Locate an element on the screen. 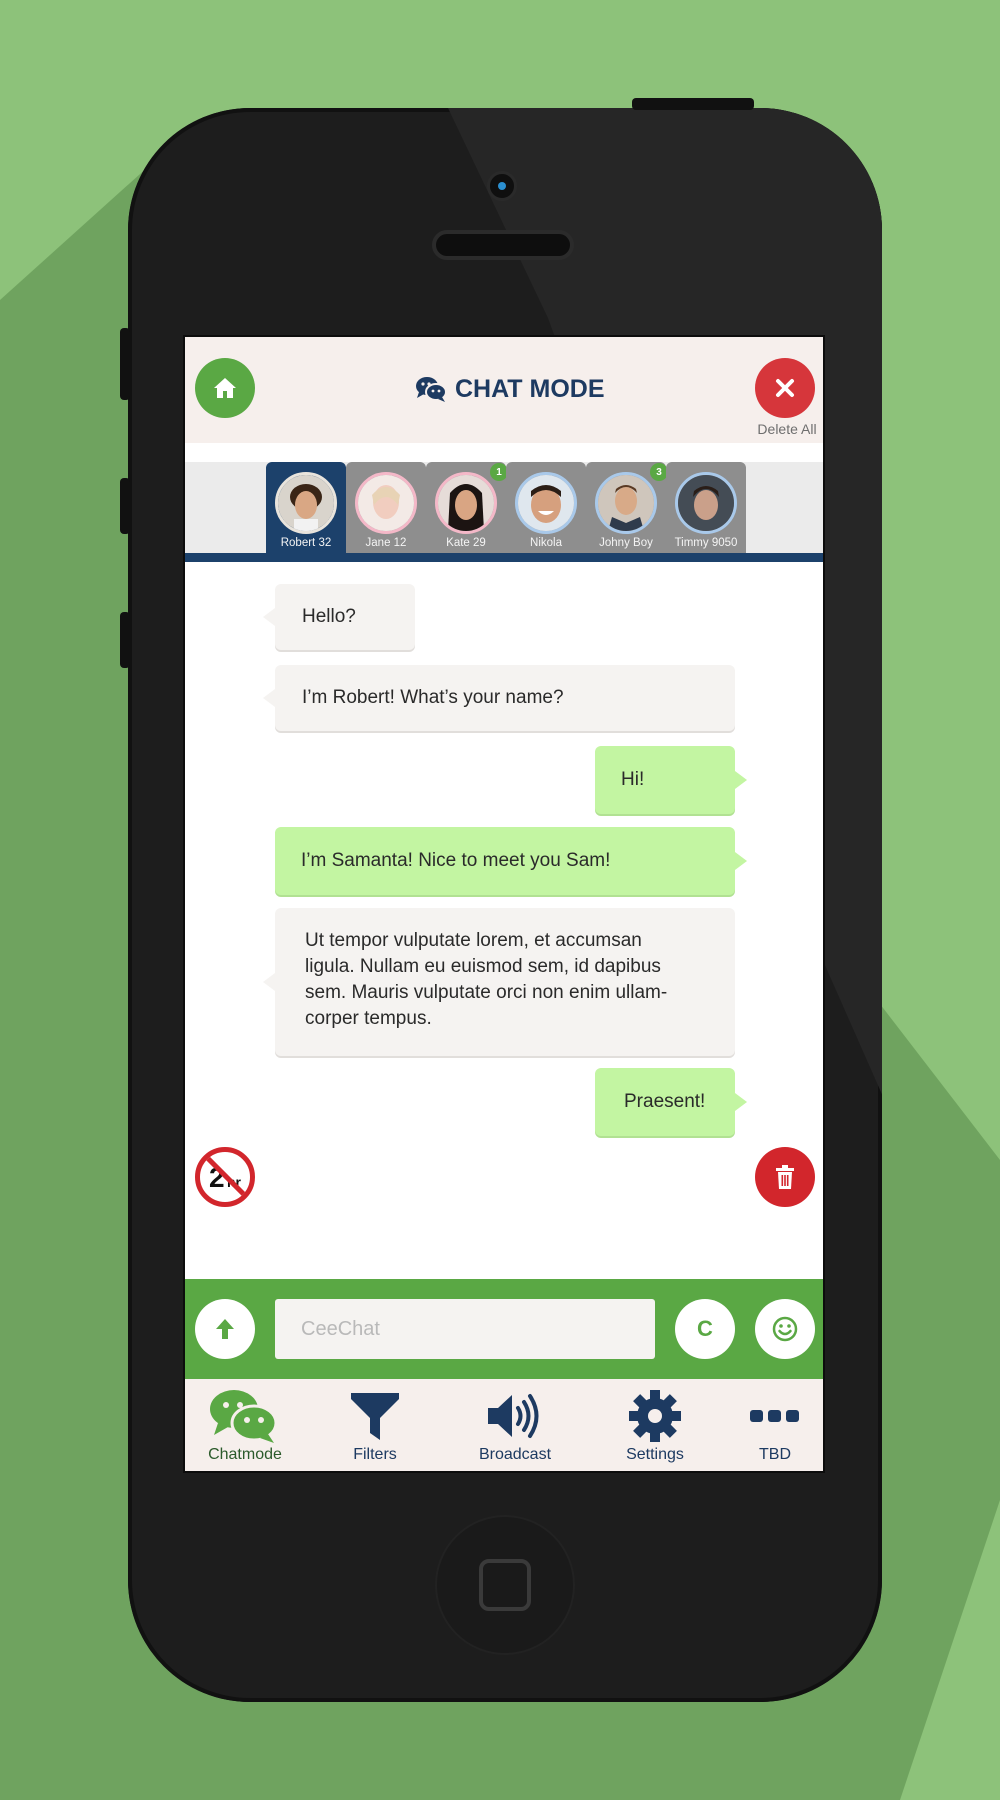  nav-label: Settings is located at coordinates (655, 1454).